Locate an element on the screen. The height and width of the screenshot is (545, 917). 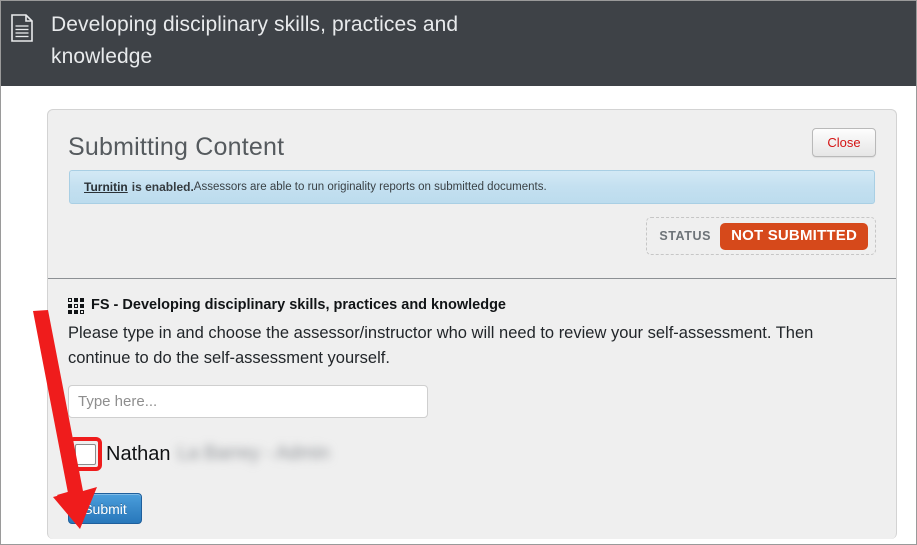
assessor-search-input is located at coordinates (248, 401).